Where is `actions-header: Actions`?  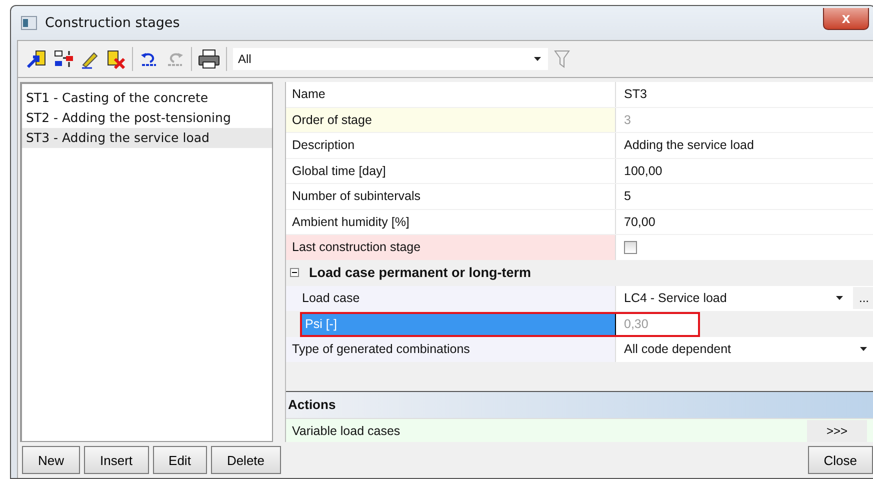
actions-header: Actions is located at coordinates (579, 404).